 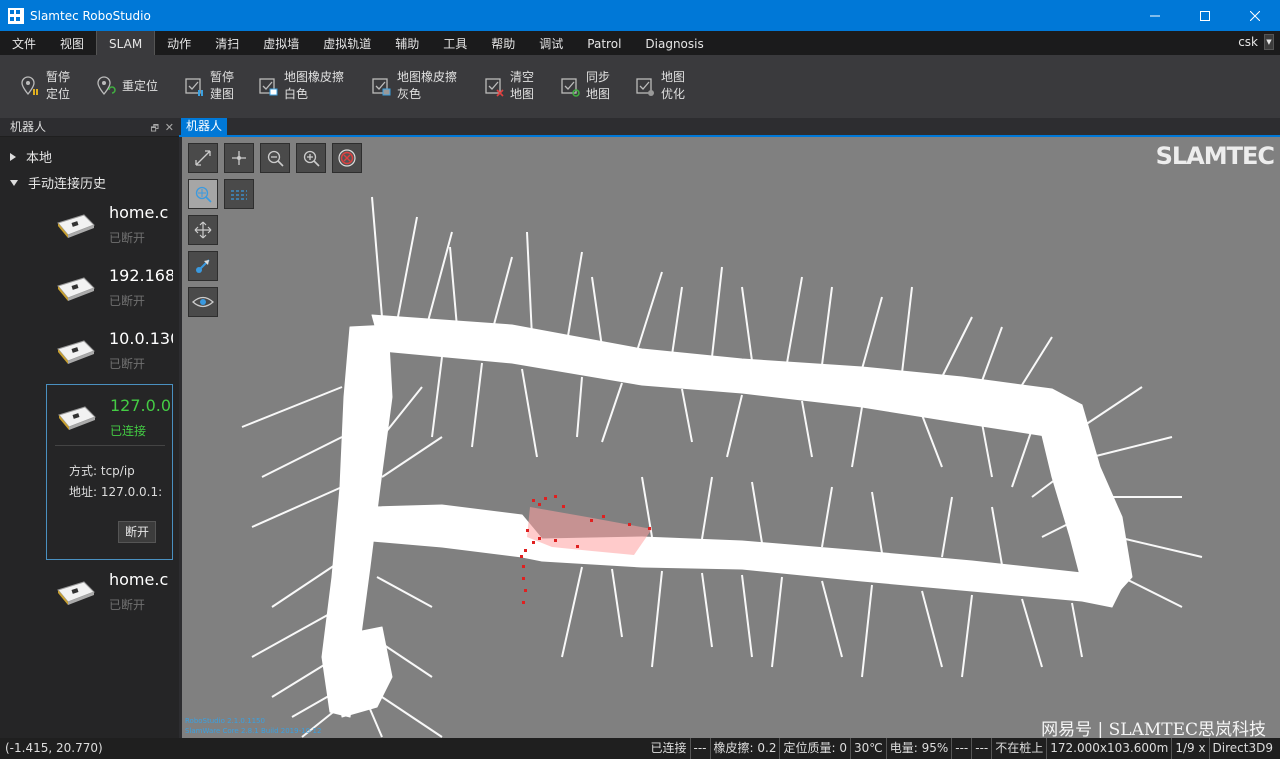 What do you see at coordinates (90, 15) in the screenshot?
I see `window-title: Slamtec RoboStudio` at bounding box center [90, 15].